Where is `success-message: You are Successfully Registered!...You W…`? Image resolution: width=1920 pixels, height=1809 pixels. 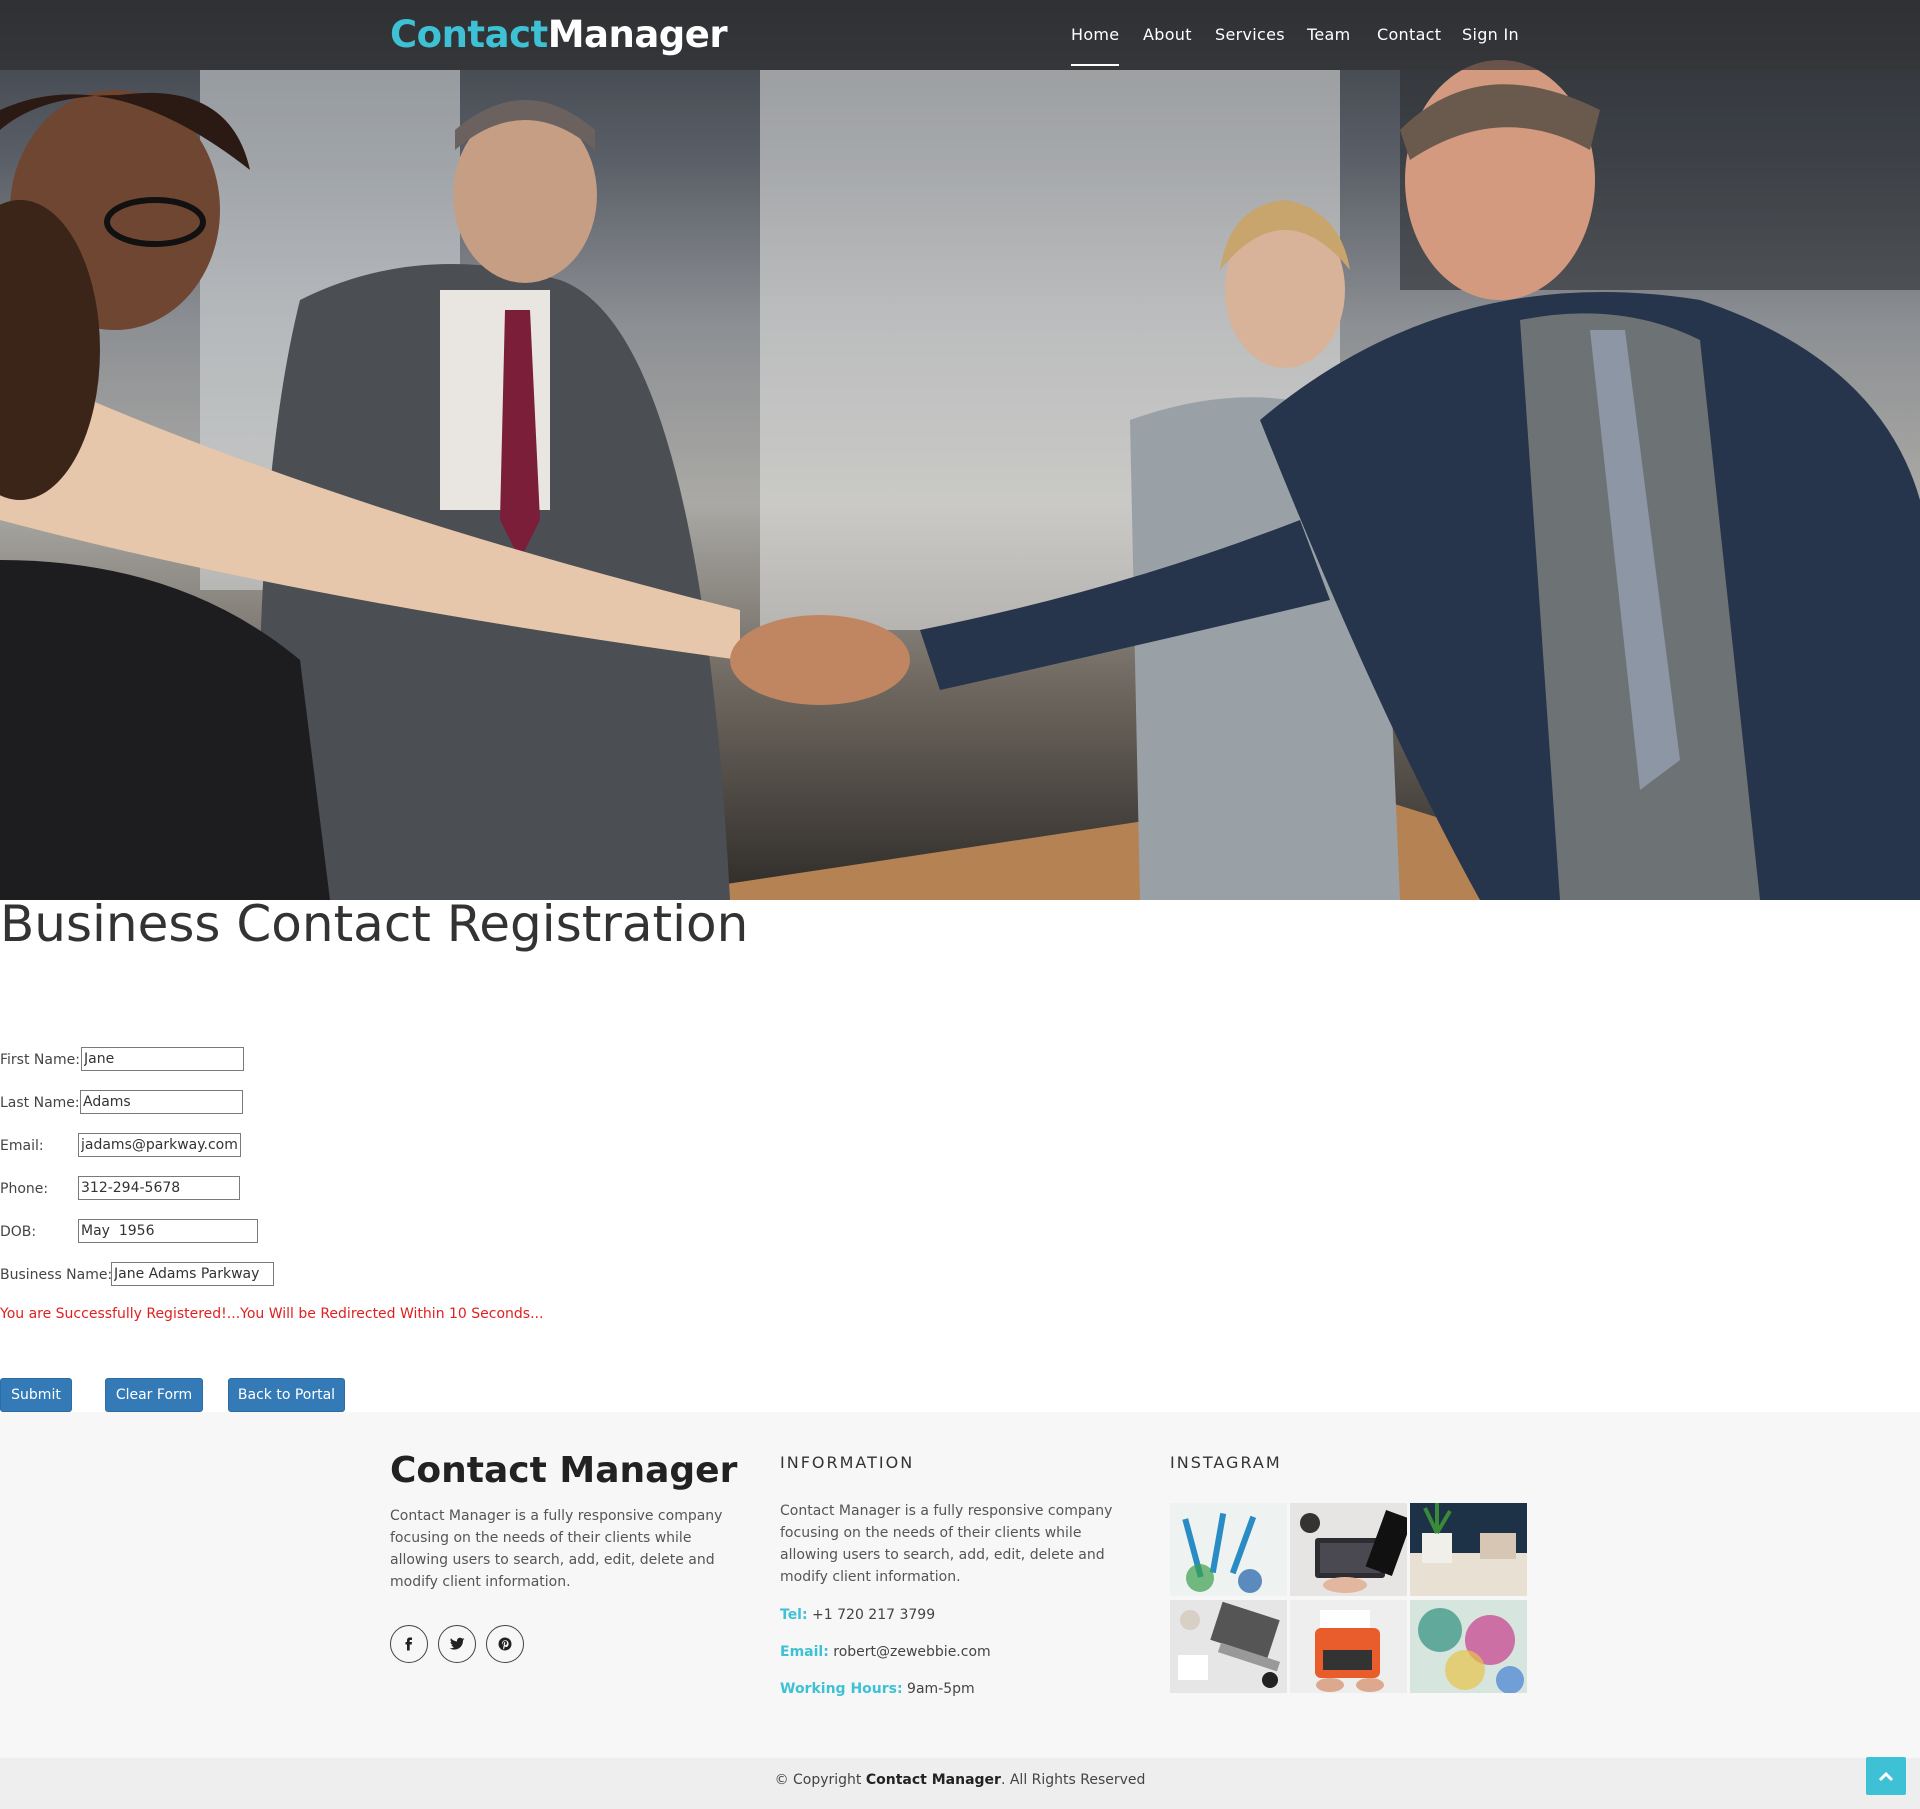 success-message: You are Successfully Registered!...You W… is located at coordinates (272, 1314).